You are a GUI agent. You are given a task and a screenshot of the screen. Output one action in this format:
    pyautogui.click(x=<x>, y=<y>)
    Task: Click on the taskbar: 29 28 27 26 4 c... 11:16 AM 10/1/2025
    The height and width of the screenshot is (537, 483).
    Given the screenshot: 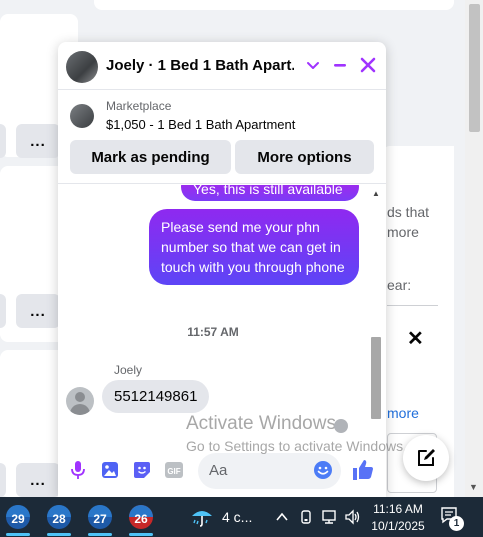 What is the action you would take?
    pyautogui.click(x=241, y=517)
    